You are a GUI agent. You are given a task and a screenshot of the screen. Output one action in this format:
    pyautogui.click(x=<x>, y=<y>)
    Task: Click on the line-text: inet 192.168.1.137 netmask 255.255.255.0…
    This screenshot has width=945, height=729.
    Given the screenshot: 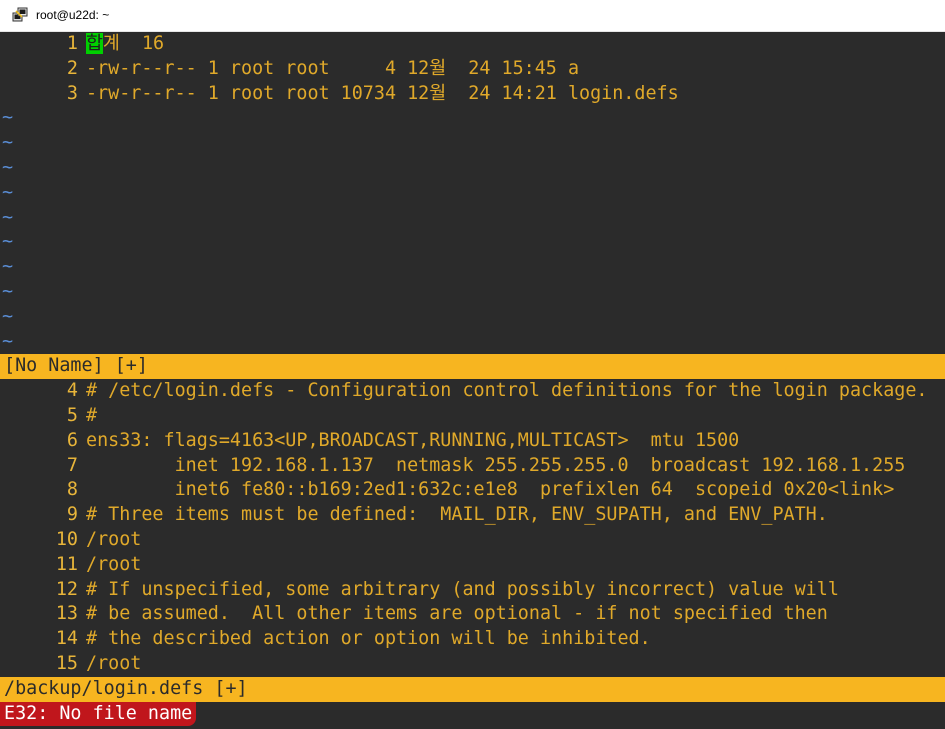 What is the action you would take?
    pyautogui.click(x=496, y=465)
    